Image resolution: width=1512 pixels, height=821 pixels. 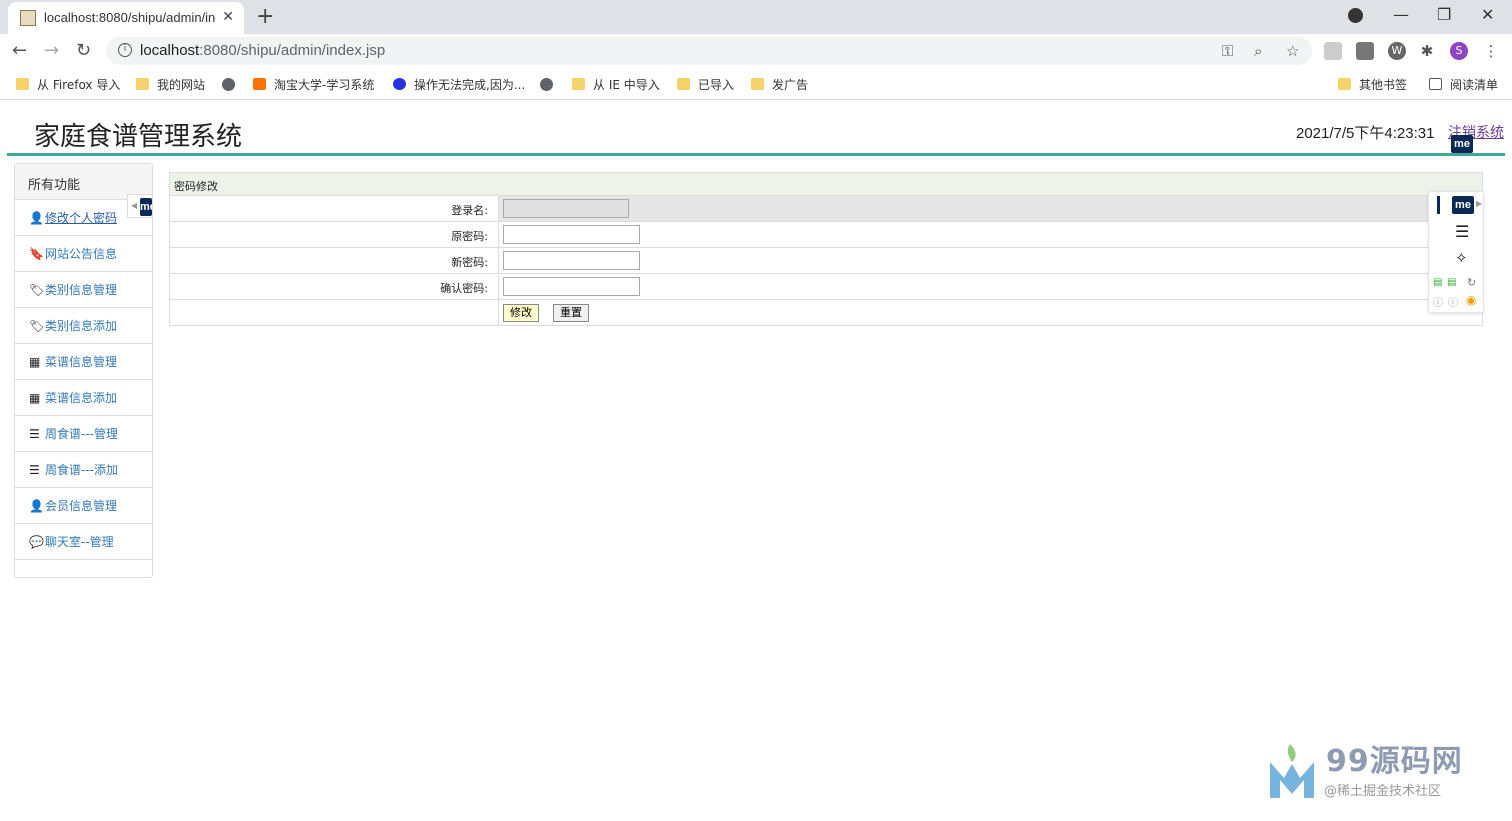 What do you see at coordinates (1461, 258) in the screenshot?
I see `magic-wand-icon: ✧` at bounding box center [1461, 258].